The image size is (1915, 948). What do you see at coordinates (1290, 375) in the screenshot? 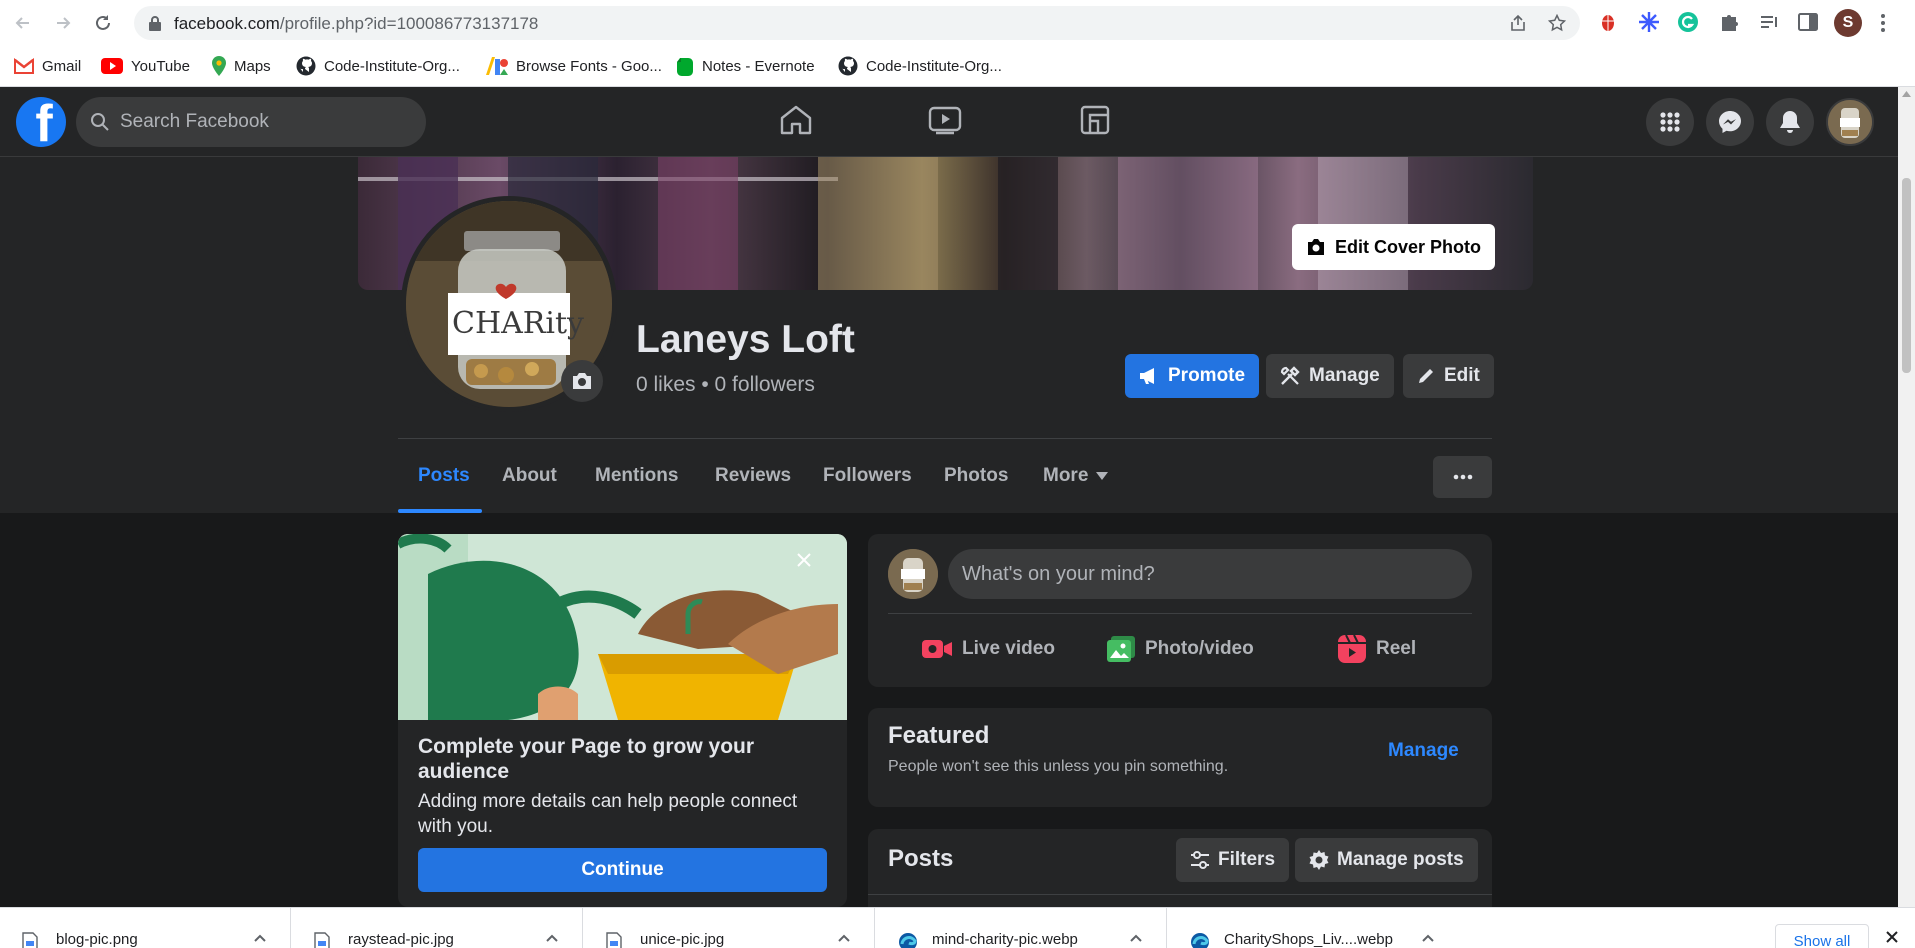
I see `tools-icon` at bounding box center [1290, 375].